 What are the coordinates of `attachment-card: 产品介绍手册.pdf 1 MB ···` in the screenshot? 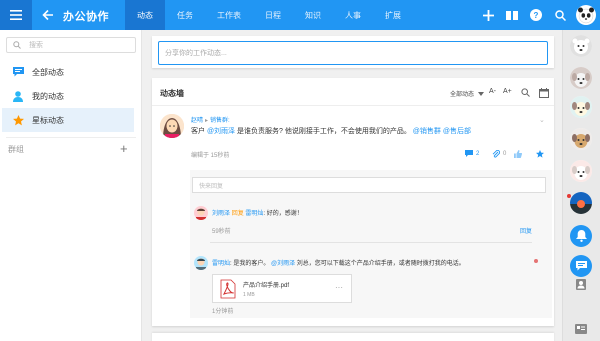 It's located at (282, 288).